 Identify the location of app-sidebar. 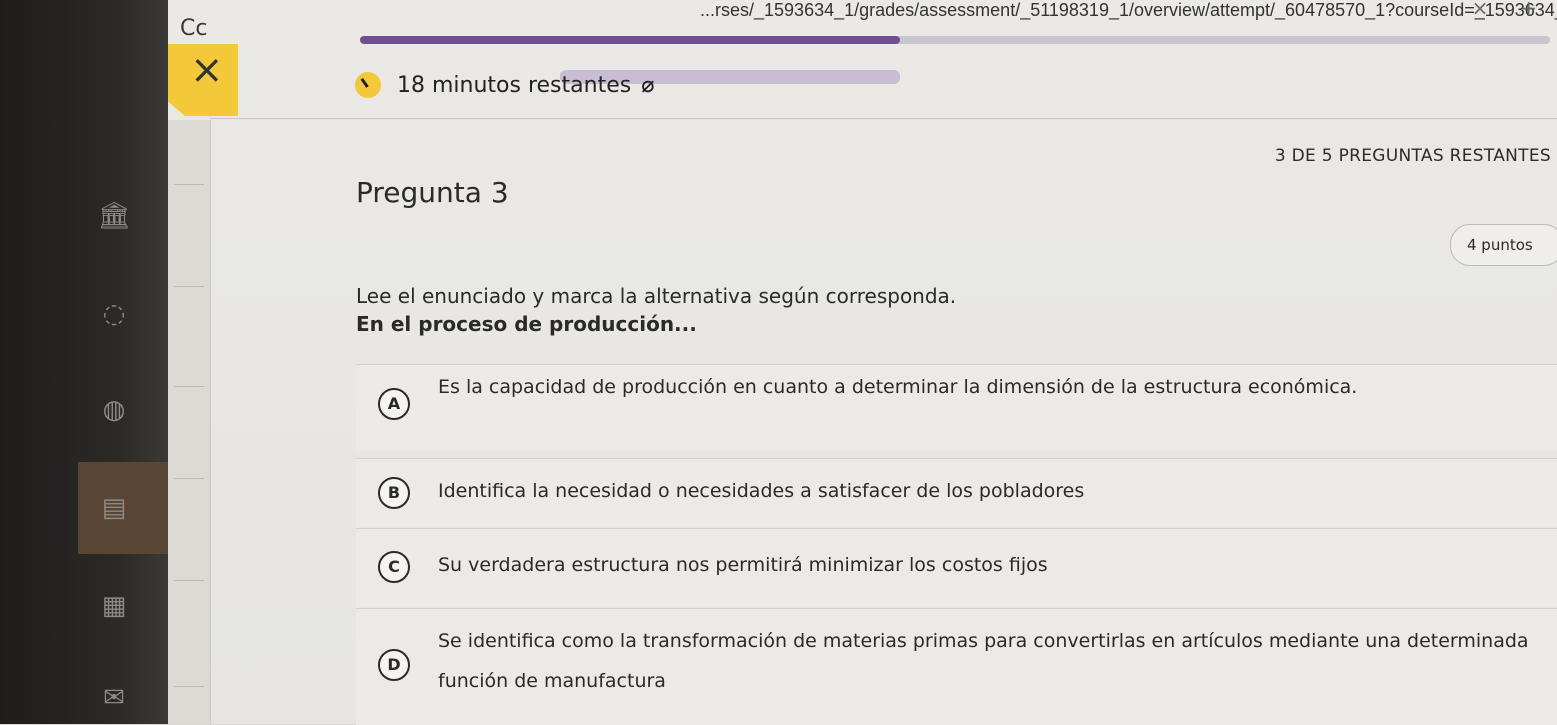
(84, 362).